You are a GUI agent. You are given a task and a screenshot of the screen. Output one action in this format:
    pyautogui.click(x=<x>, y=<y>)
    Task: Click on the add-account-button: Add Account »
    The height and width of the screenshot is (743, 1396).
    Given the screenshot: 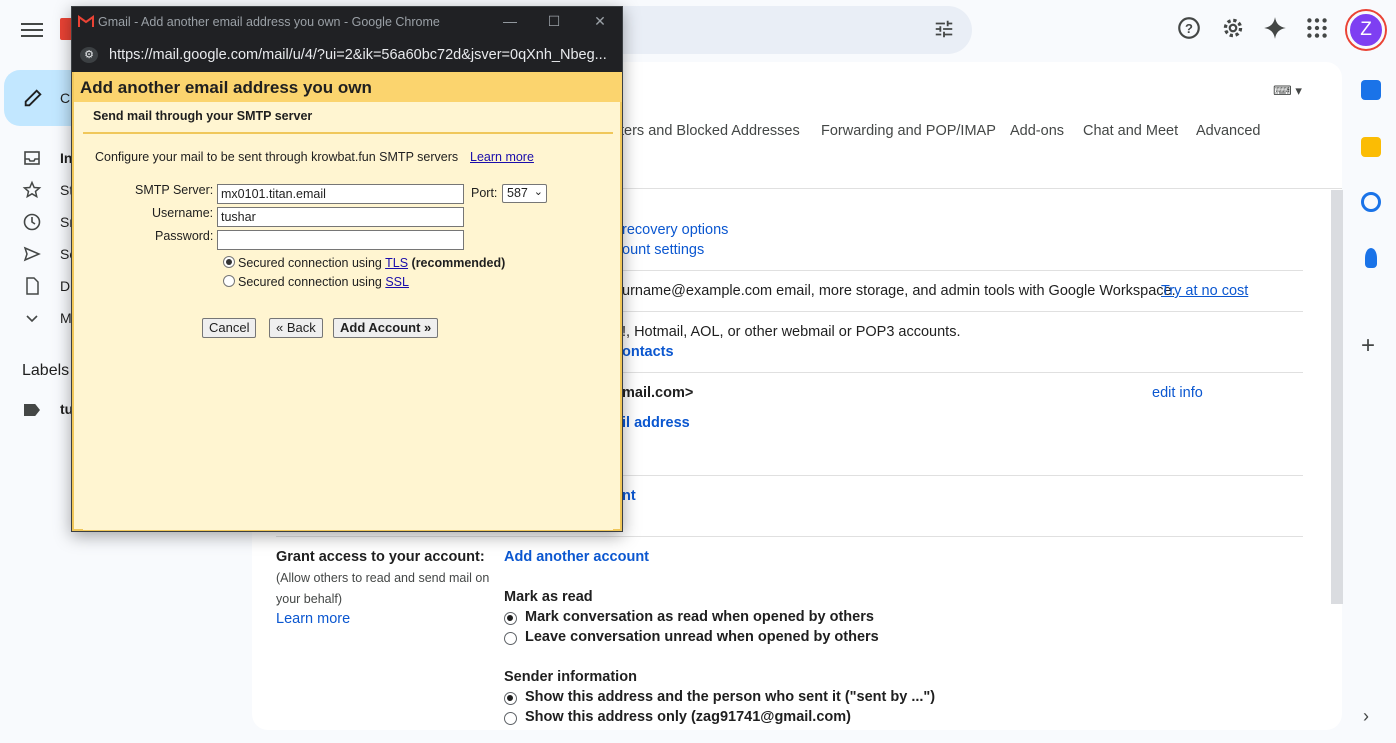 What is the action you would take?
    pyautogui.click(x=386, y=328)
    